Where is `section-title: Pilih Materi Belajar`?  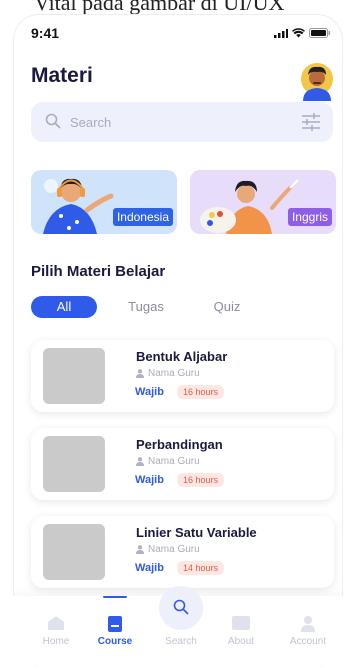 section-title: Pilih Materi Belajar is located at coordinates (98, 271).